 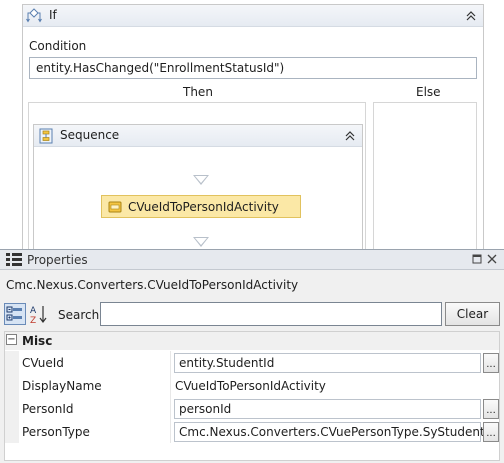 What do you see at coordinates (198, 92) in the screenshot?
I see `then-label: Then` at bounding box center [198, 92].